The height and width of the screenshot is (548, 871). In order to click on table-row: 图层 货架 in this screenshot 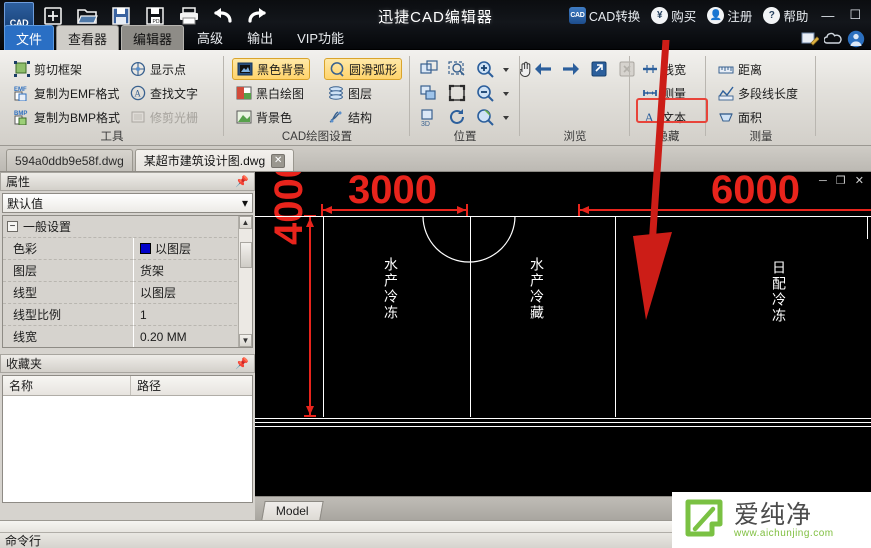, I will do `click(127, 271)`.